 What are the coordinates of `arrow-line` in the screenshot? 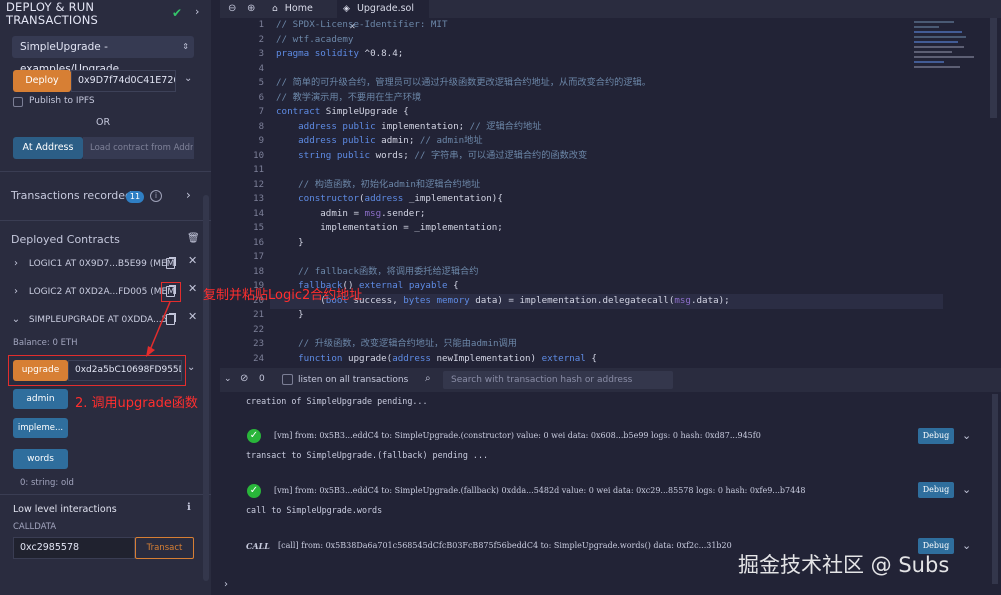 It's located at (160, 326).